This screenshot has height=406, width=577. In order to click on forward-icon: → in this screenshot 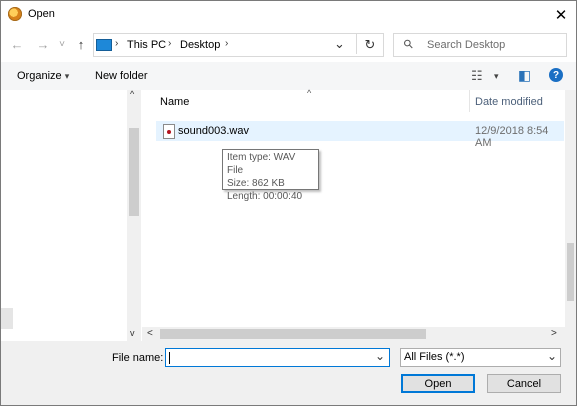, I will do `click(43, 44)`.